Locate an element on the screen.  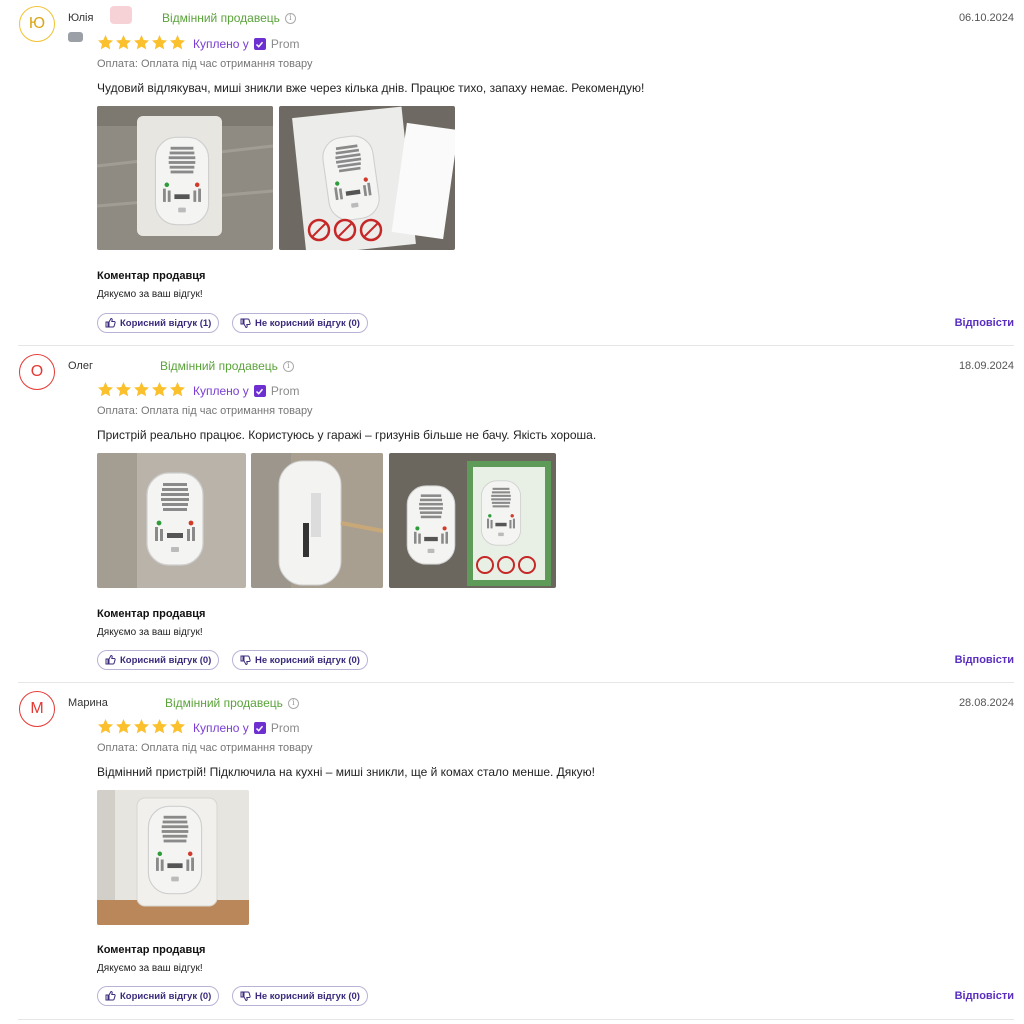
author-name: Юлія is located at coordinates (81, 18).